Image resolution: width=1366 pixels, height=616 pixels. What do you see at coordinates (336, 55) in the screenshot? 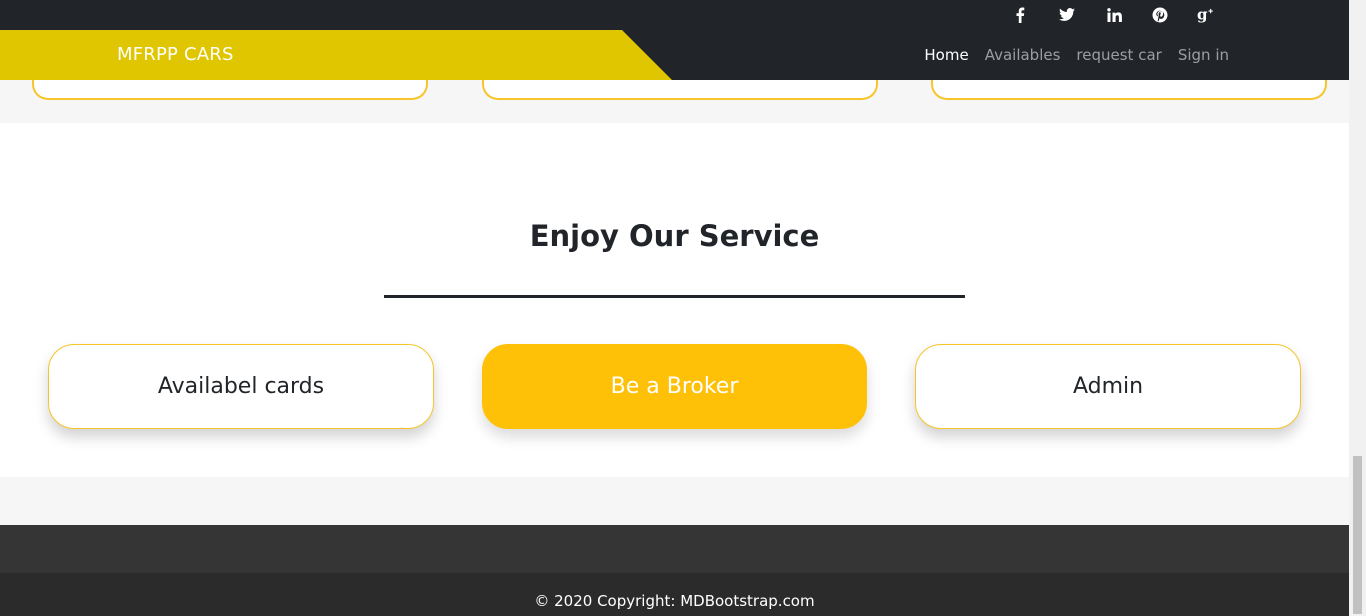
I see `brand-banner` at bounding box center [336, 55].